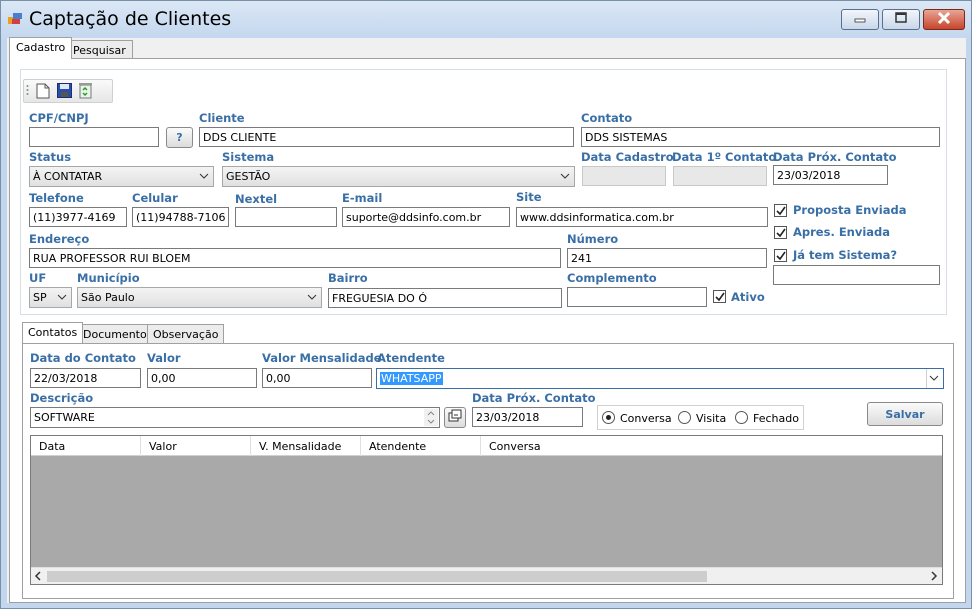 This screenshot has width=972, height=609. I want to click on nextel-label: Nextel, so click(256, 199).